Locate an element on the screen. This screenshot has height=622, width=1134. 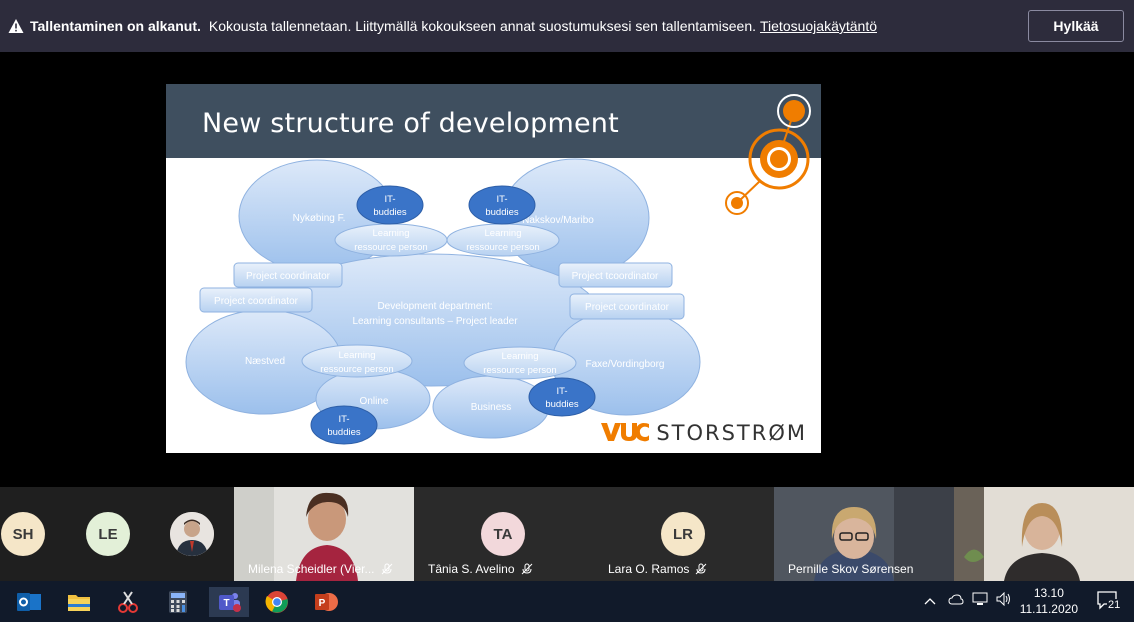
avatar: TA is located at coordinates (503, 534).